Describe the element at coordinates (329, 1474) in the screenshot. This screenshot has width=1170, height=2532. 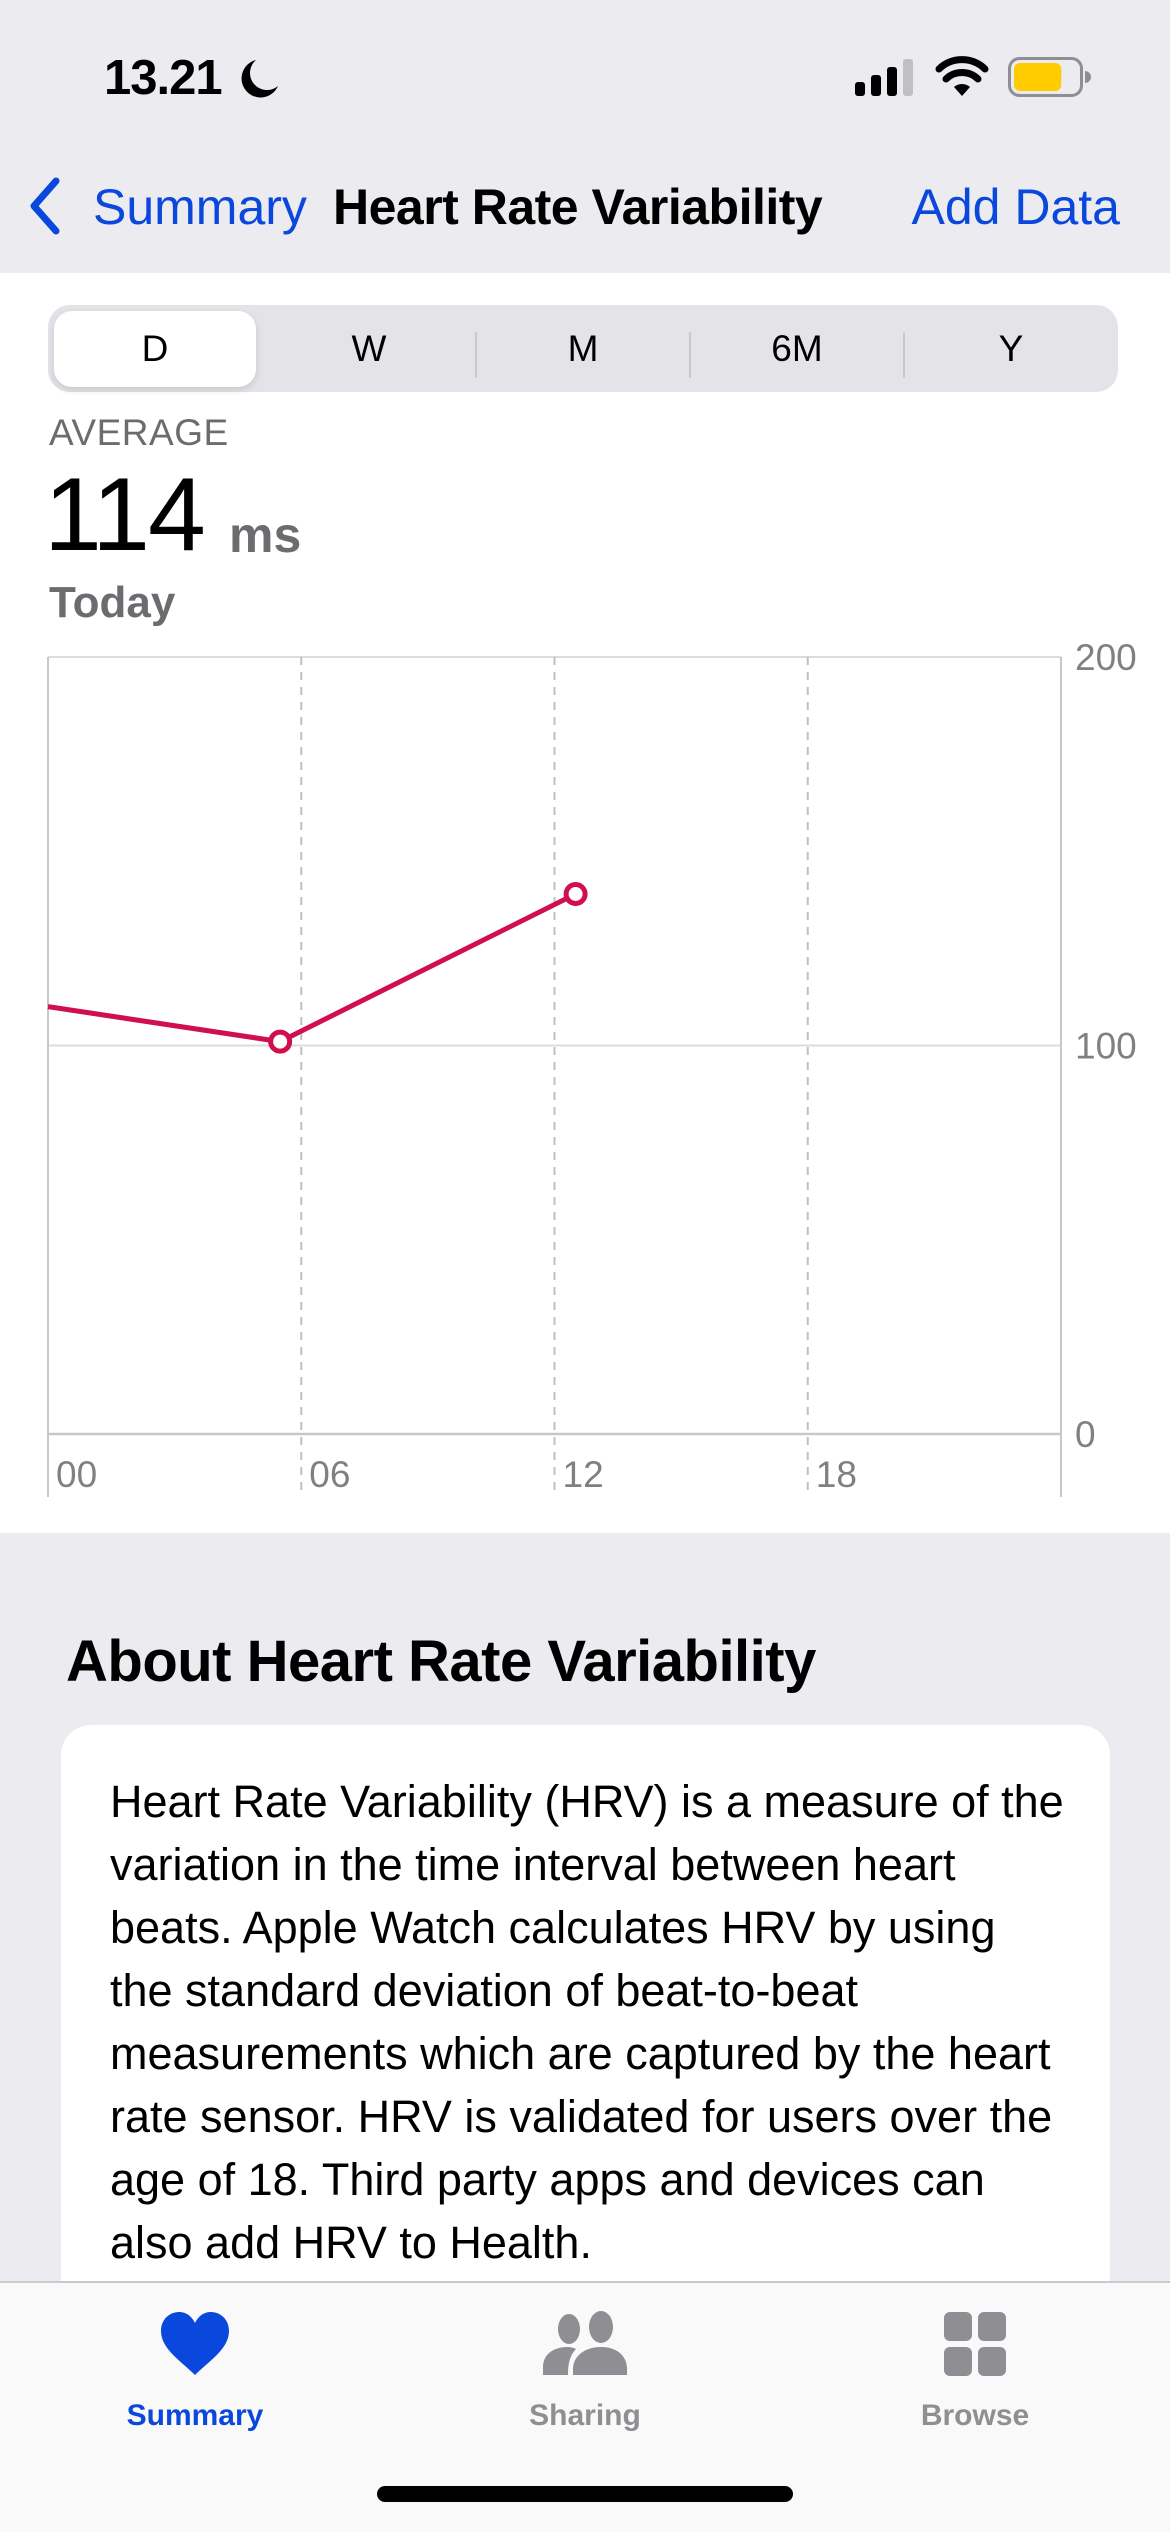
I see `x-tick-label: 06` at that location.